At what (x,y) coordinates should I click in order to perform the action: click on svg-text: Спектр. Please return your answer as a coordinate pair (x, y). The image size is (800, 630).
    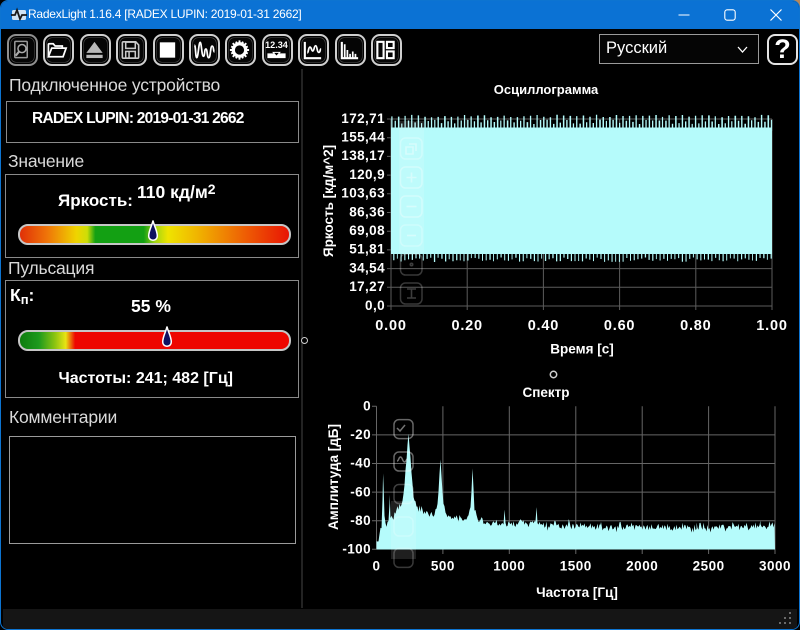
    Looking at the image, I should click on (545, 392).